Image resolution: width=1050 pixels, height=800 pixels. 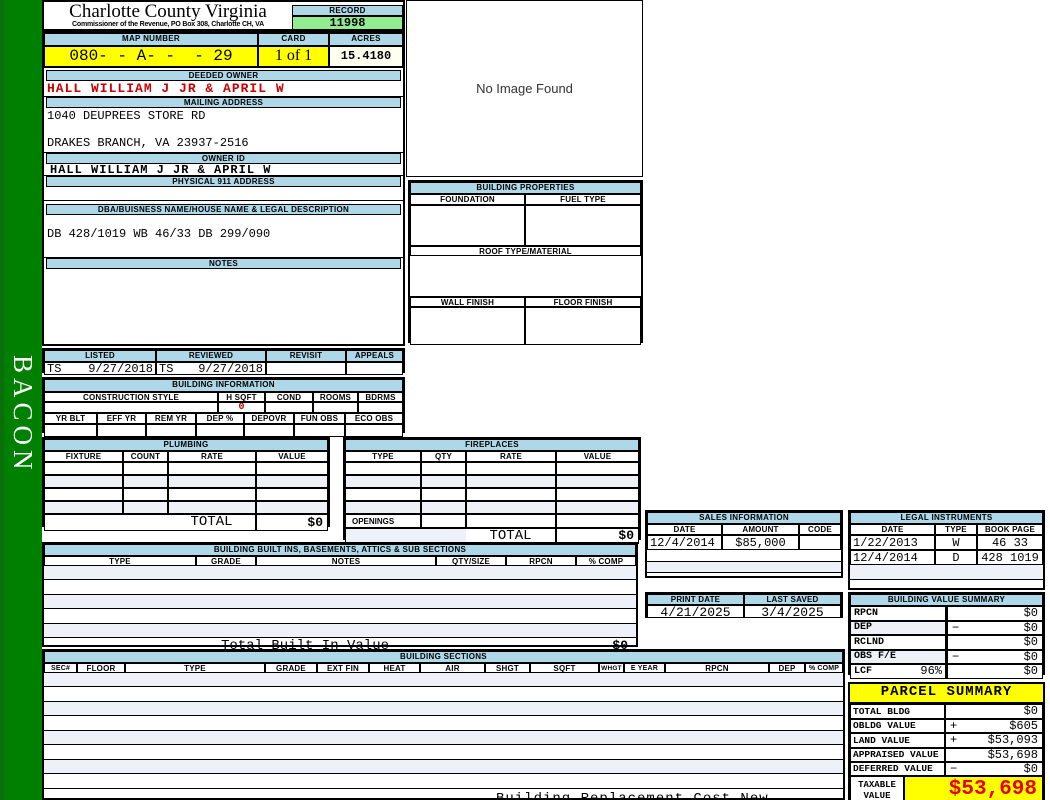 What do you see at coordinates (151, 39) in the screenshot?
I see `map-number-label: MAP NUMBER` at bounding box center [151, 39].